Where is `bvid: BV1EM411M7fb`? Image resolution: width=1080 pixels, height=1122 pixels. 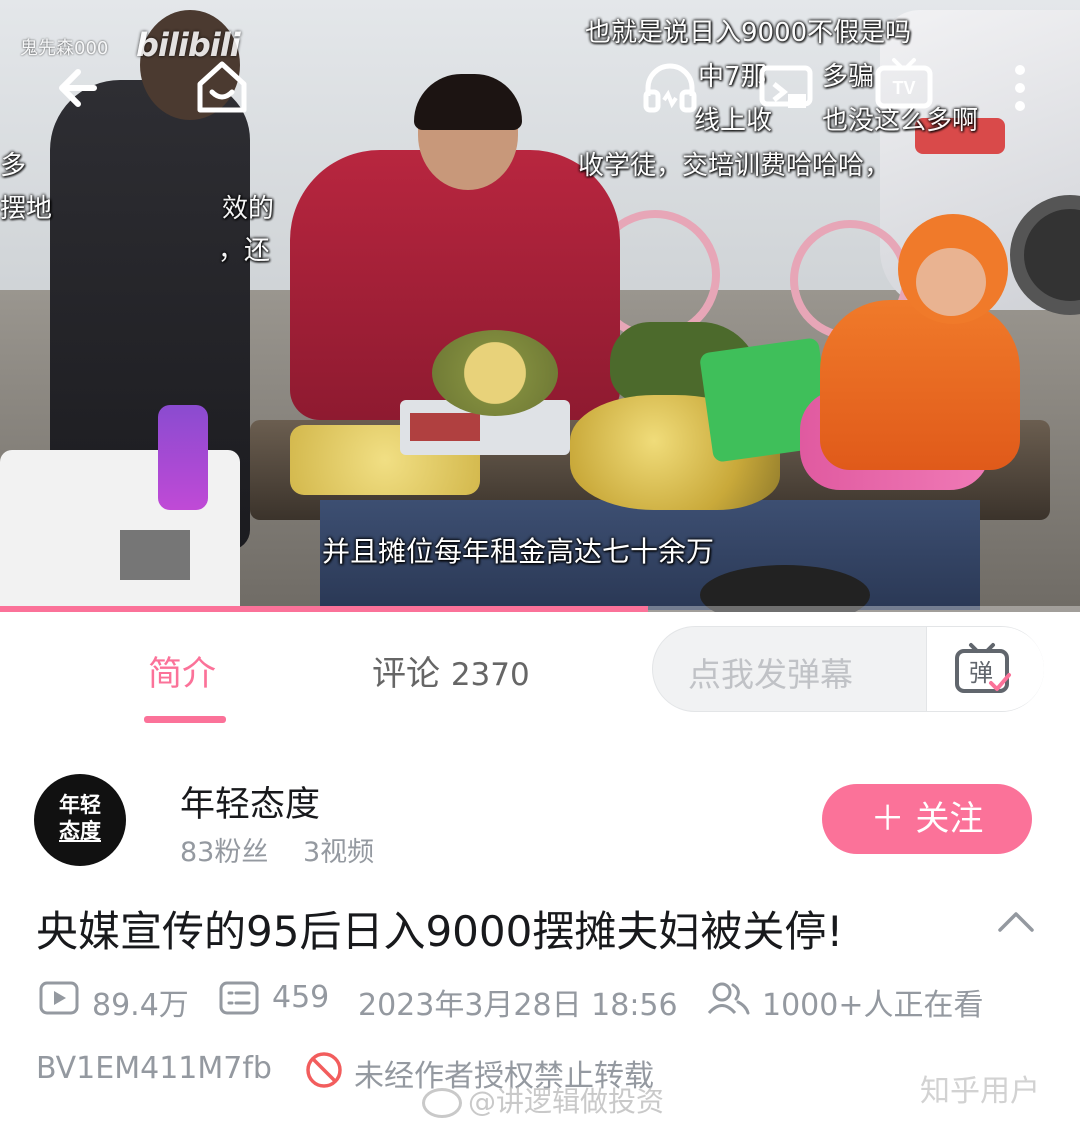 bvid: BV1EM411M7fb is located at coordinates (154, 1068).